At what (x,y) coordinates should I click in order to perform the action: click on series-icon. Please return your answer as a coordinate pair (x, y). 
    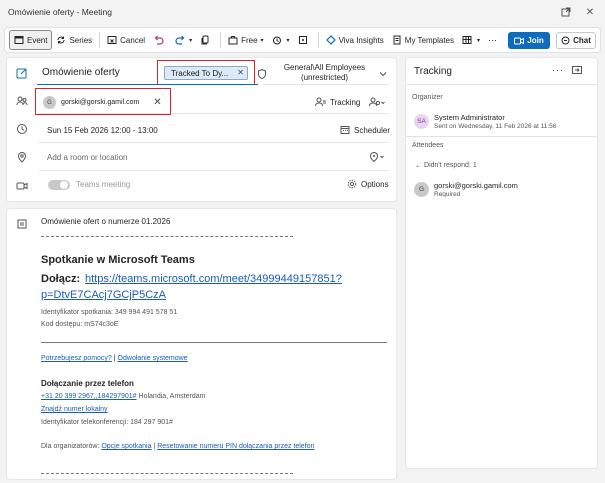
    Looking at the image, I should click on (61, 40).